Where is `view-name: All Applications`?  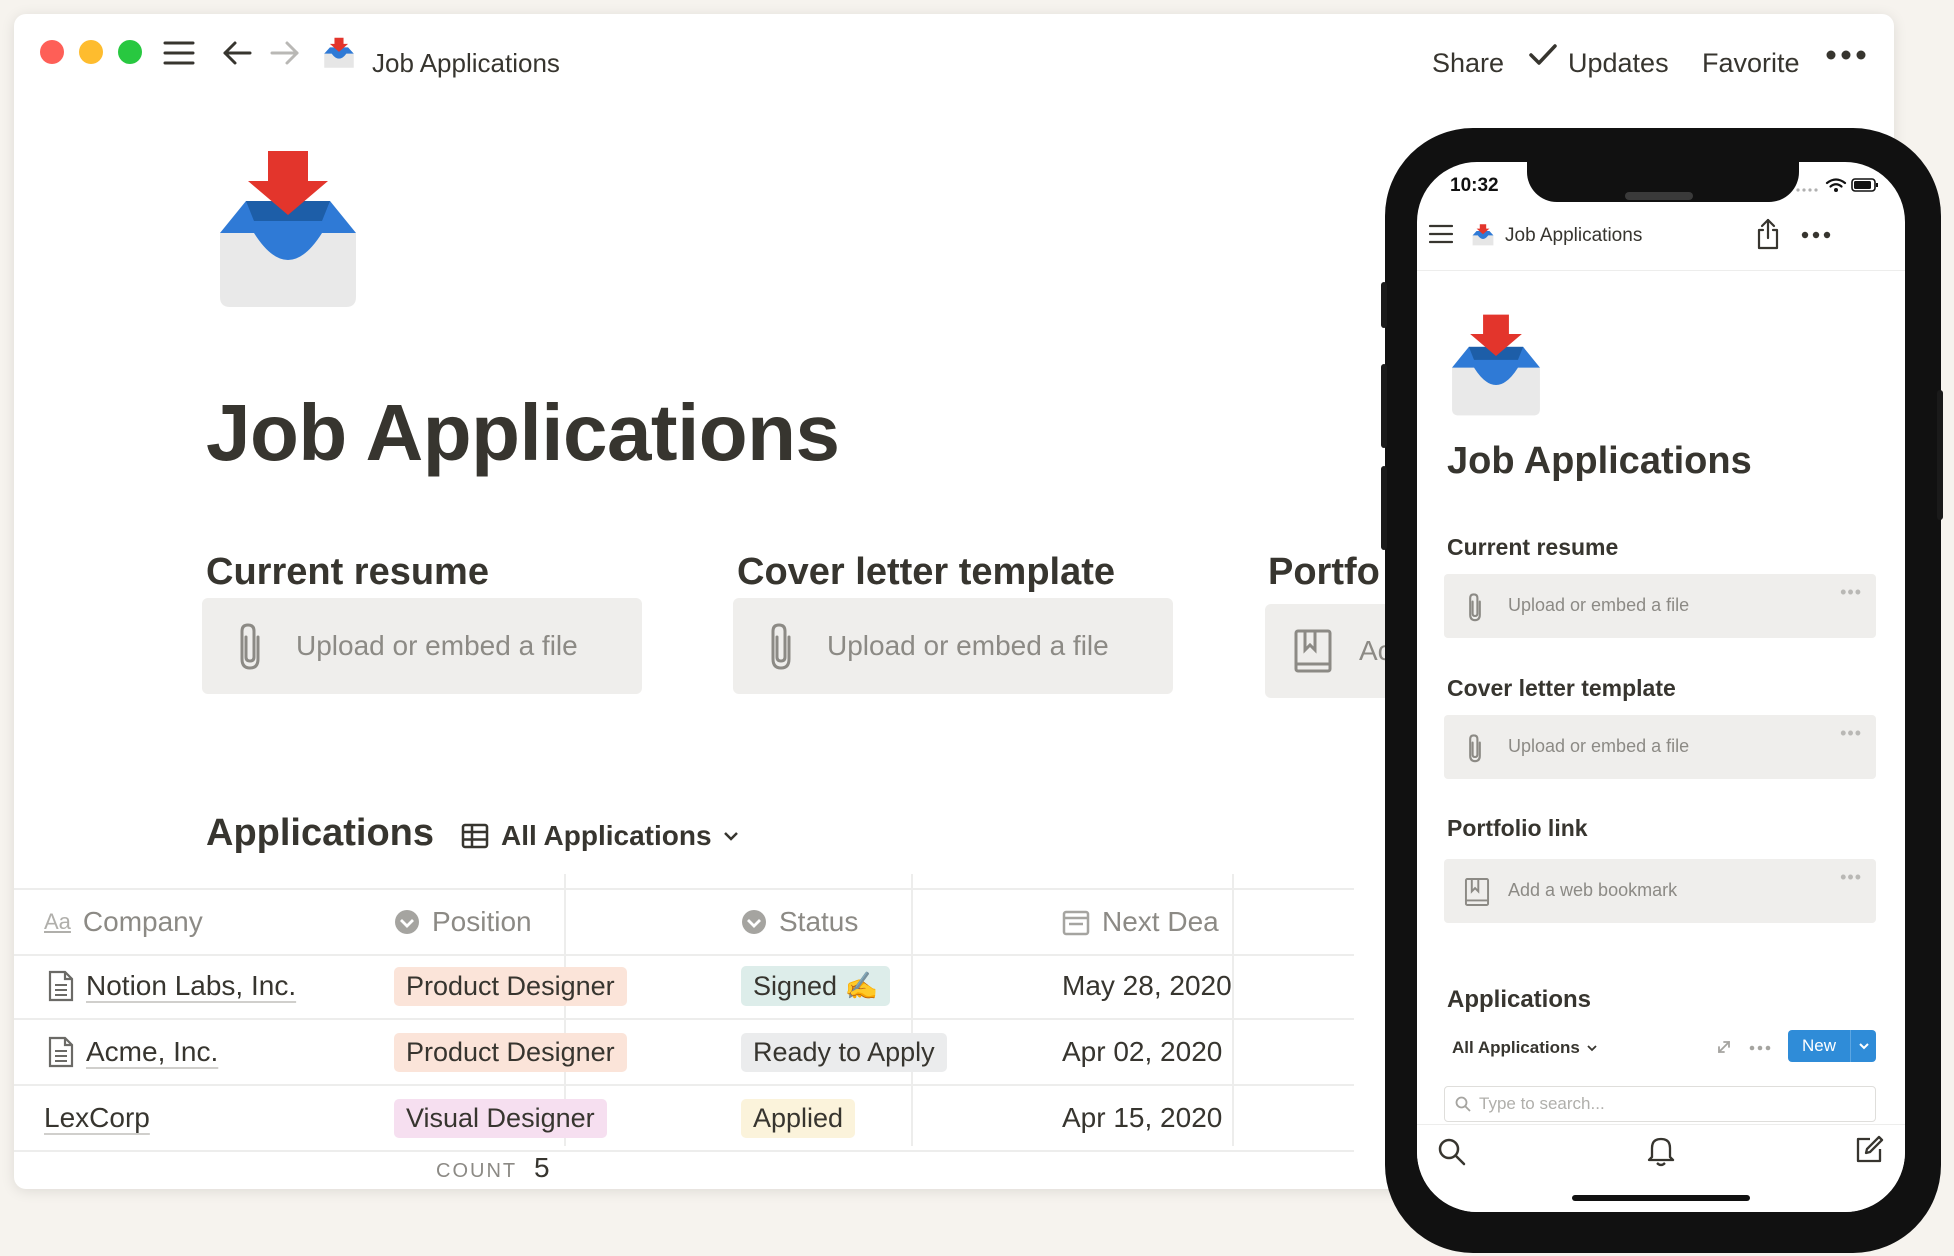 view-name: All Applications is located at coordinates (606, 835).